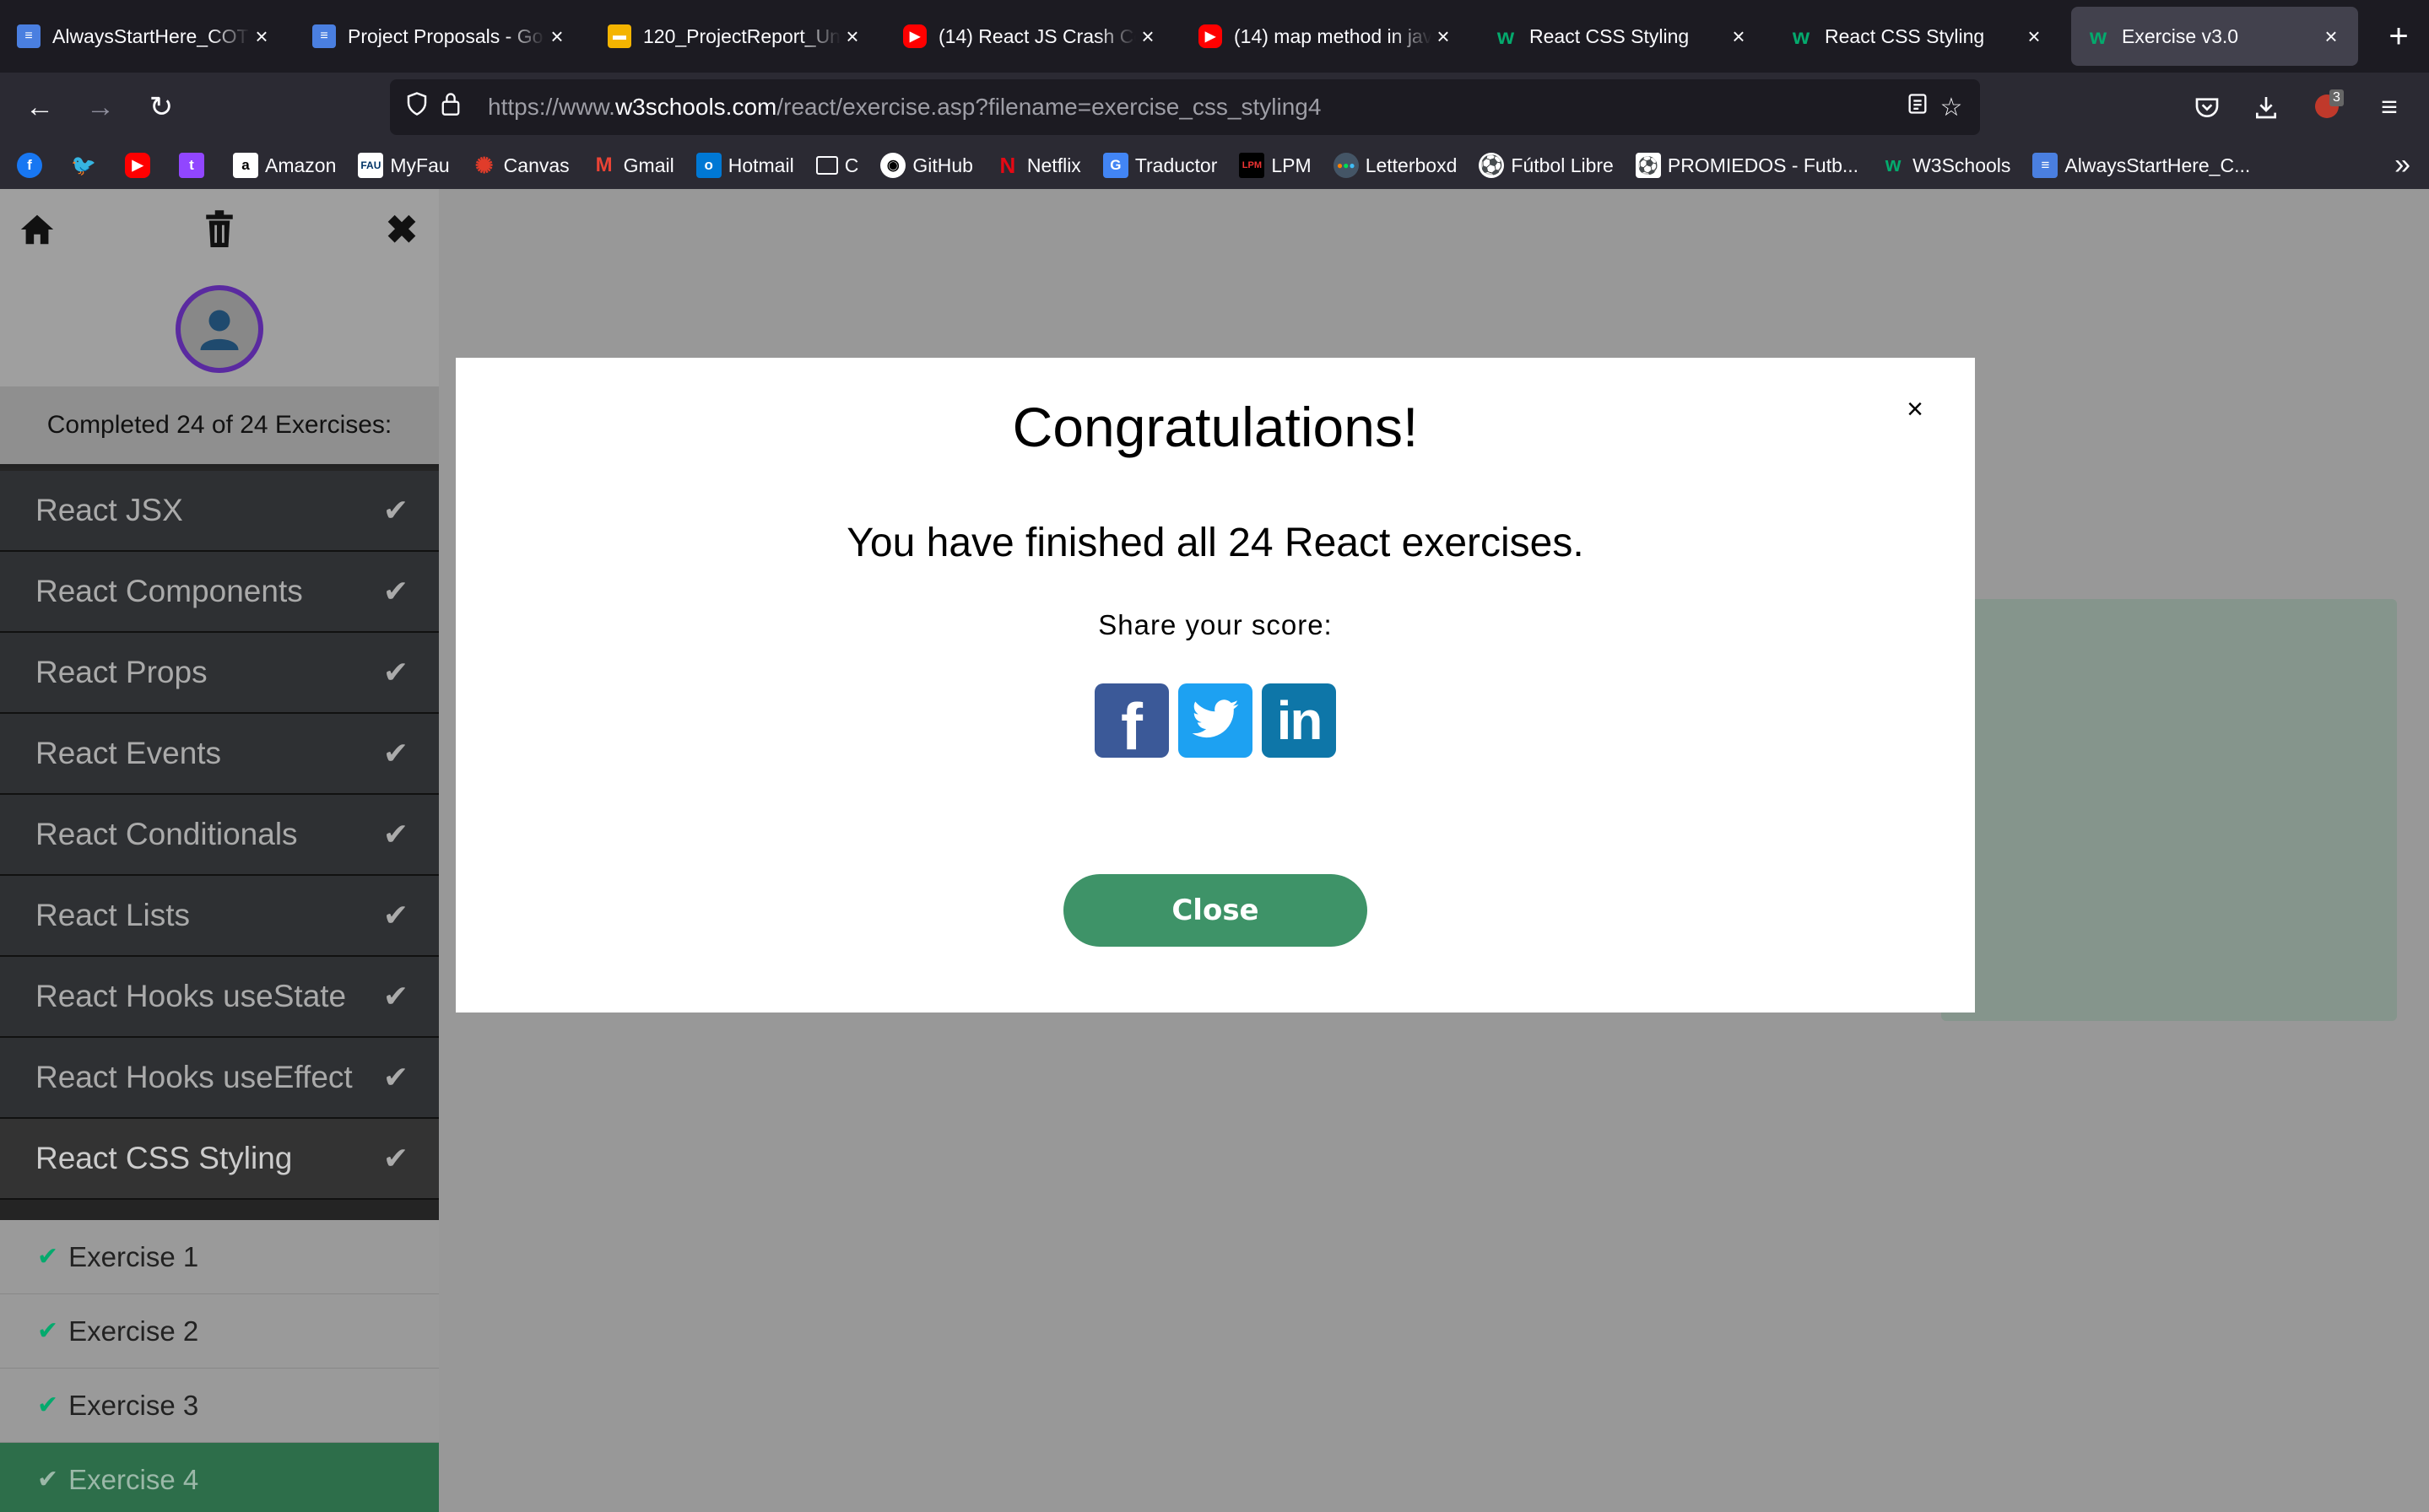  What do you see at coordinates (191, 996) in the screenshot?
I see `topic-label: React Hooks useState` at bounding box center [191, 996].